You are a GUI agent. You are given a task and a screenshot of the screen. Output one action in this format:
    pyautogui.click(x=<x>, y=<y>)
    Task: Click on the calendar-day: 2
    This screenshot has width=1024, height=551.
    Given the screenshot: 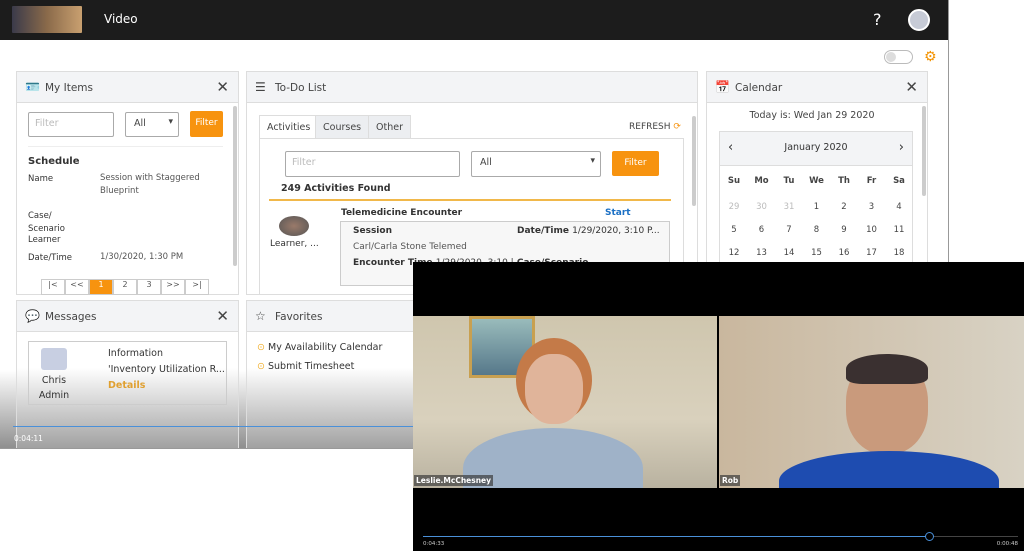 What is the action you would take?
    pyautogui.click(x=844, y=207)
    